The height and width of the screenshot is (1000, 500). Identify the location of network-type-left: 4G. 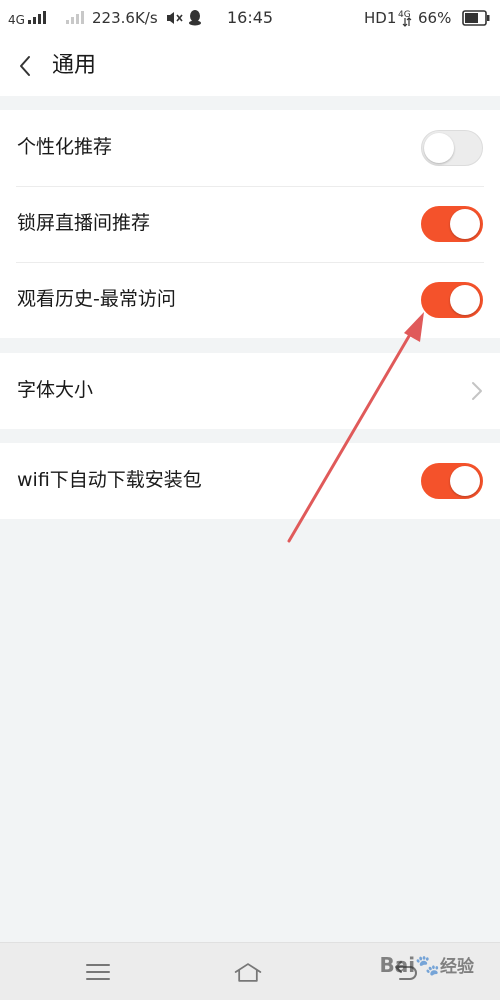
(16, 20).